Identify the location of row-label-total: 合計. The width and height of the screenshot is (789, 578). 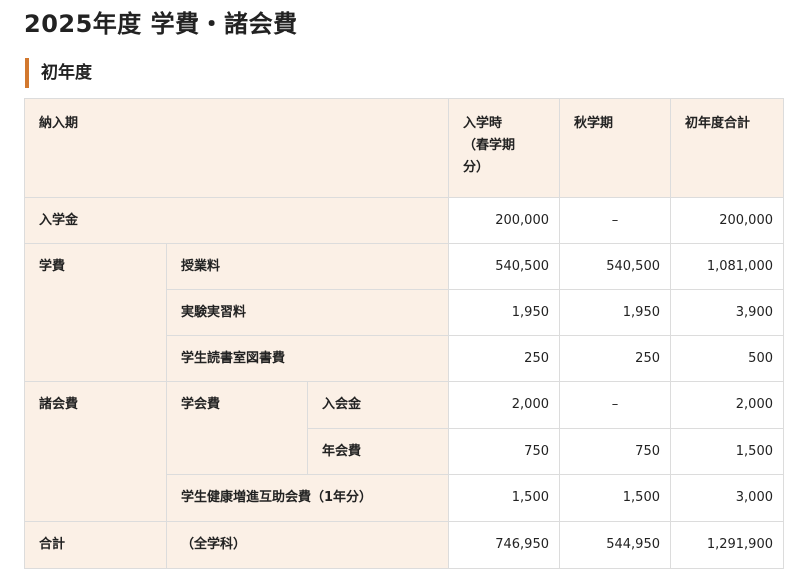
(95, 545).